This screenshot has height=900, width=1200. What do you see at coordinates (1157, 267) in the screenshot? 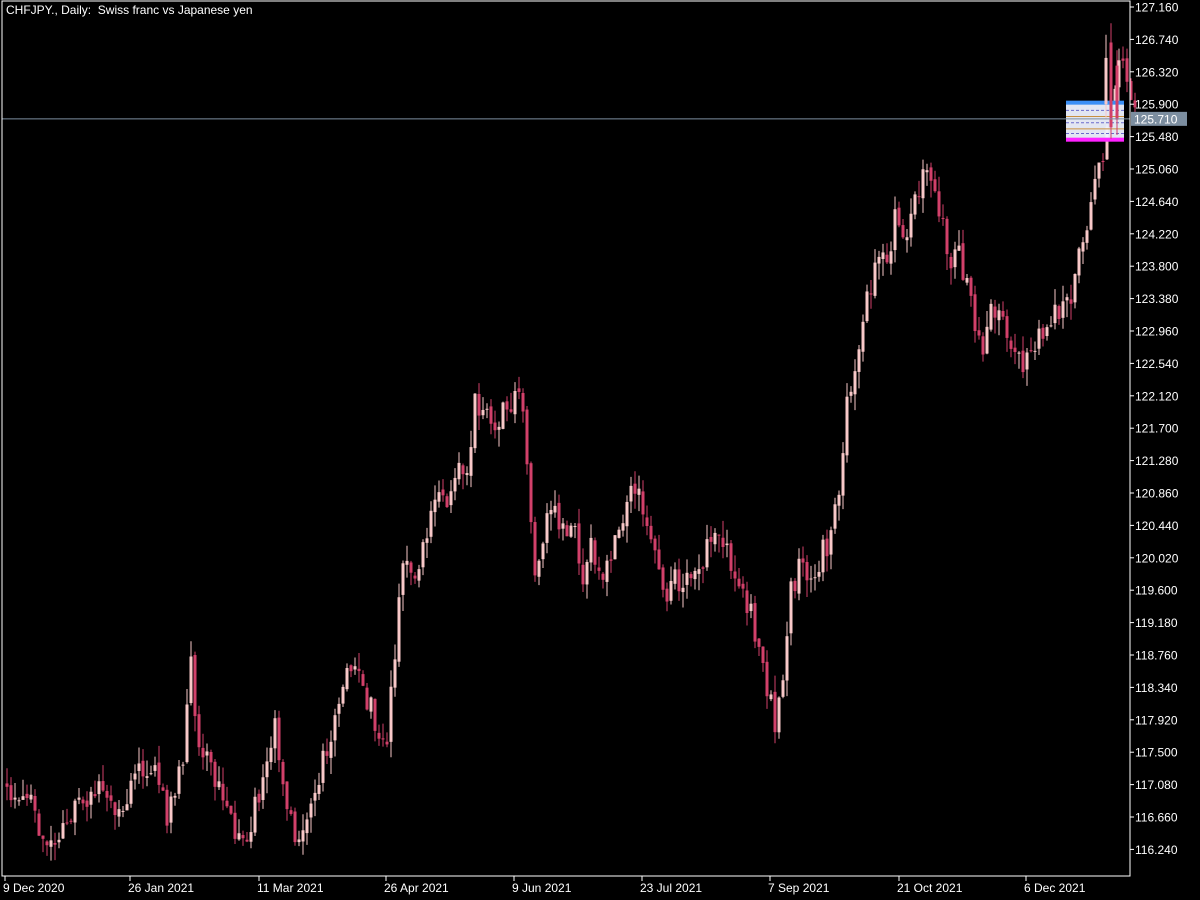
I see `y-tick-label: 123.800` at bounding box center [1157, 267].